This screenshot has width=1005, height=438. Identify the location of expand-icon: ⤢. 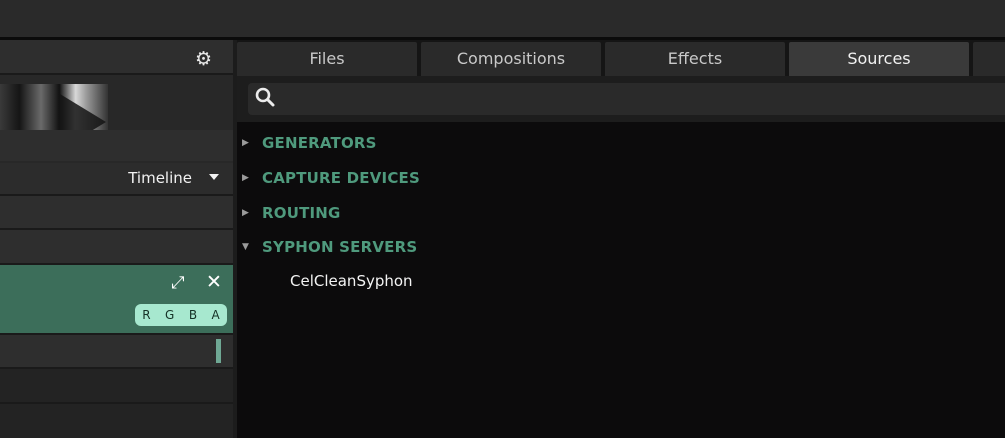
(178, 283).